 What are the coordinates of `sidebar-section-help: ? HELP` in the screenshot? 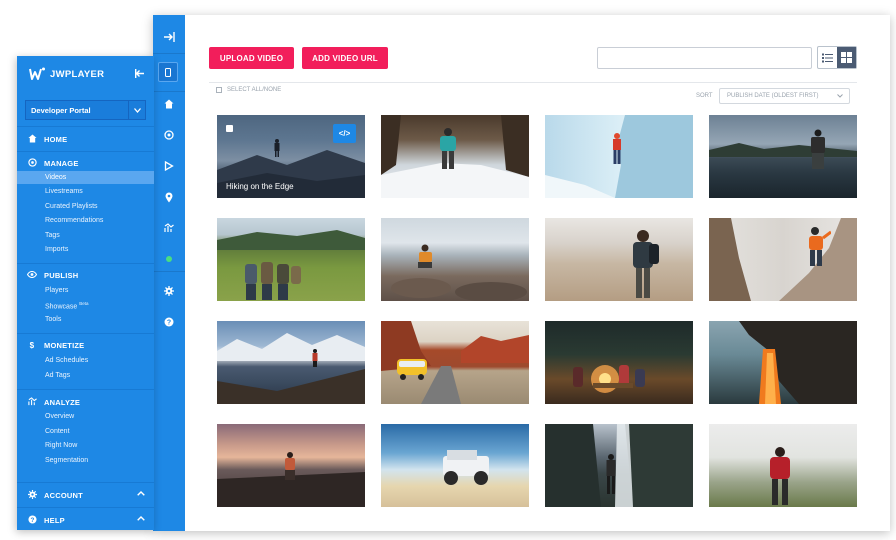 It's located at (46, 520).